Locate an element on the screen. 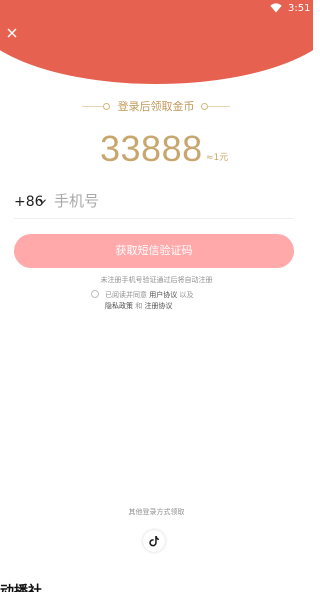  other-login-label: 其他登录方式领取 is located at coordinates (156, 512).